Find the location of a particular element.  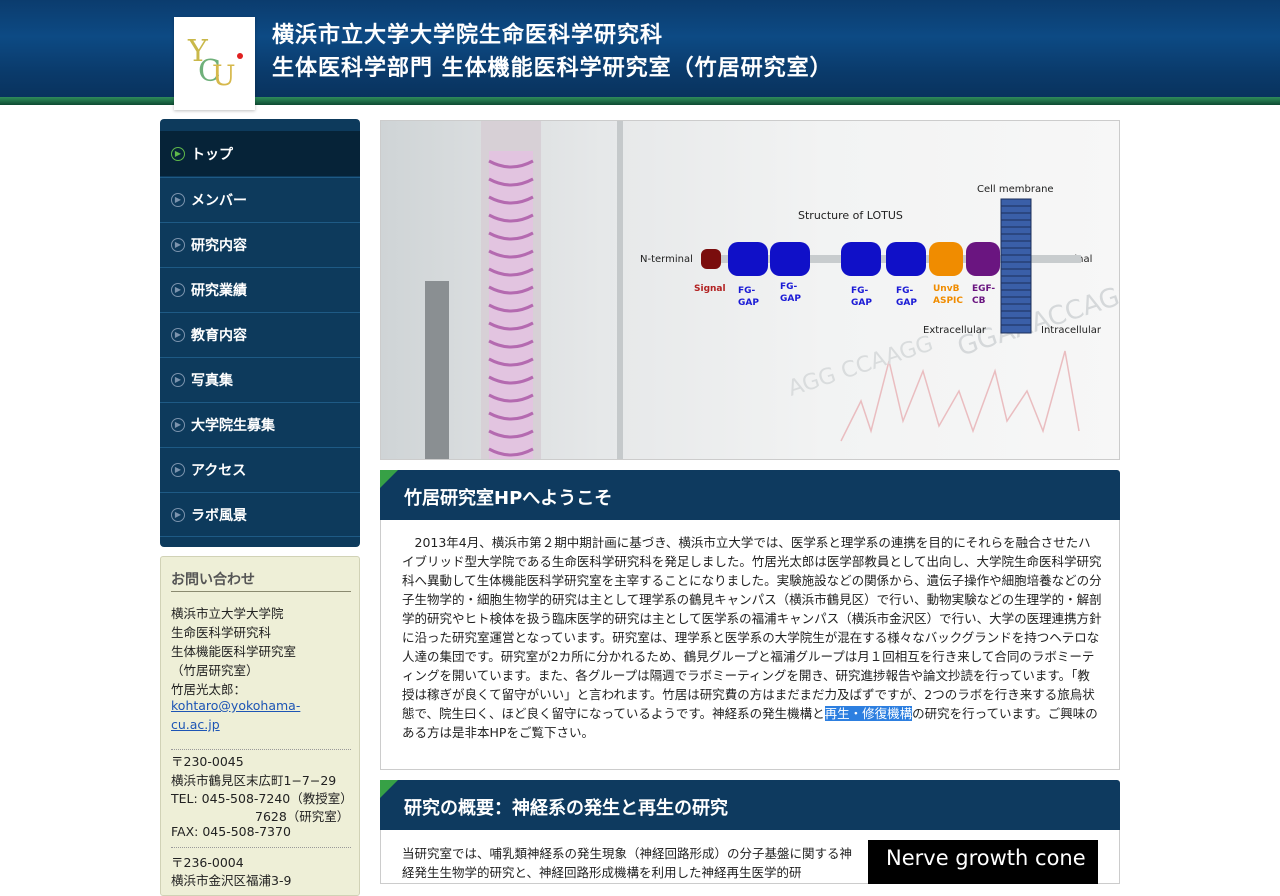

email-link: kohtaro@yokohama- is located at coordinates (235, 705).